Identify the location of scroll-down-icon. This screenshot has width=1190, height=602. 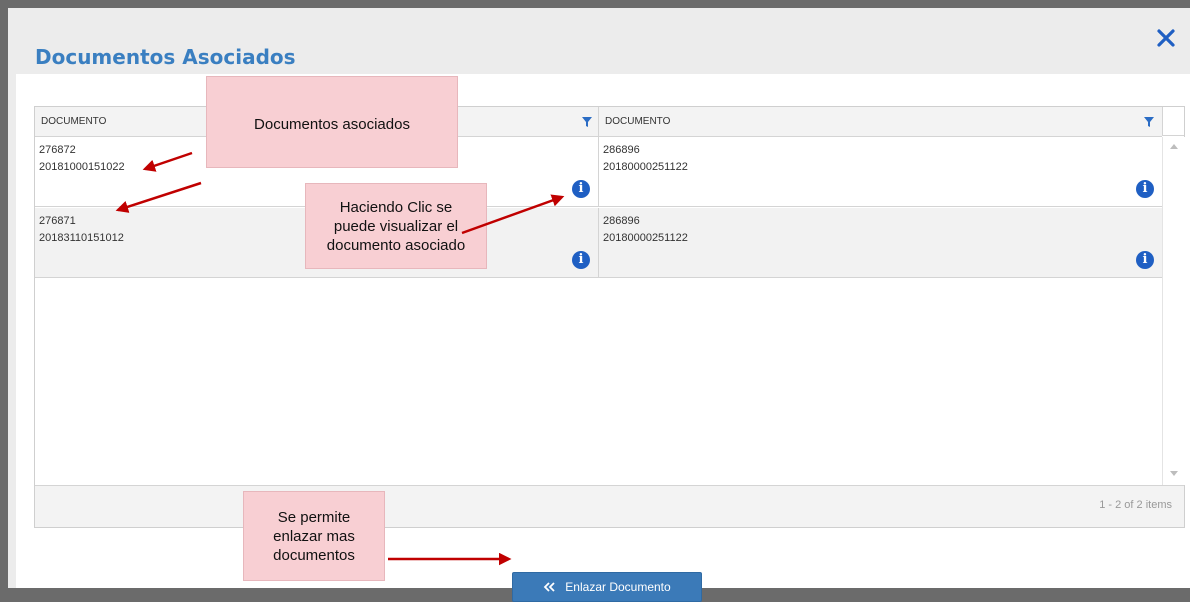
(1174, 474).